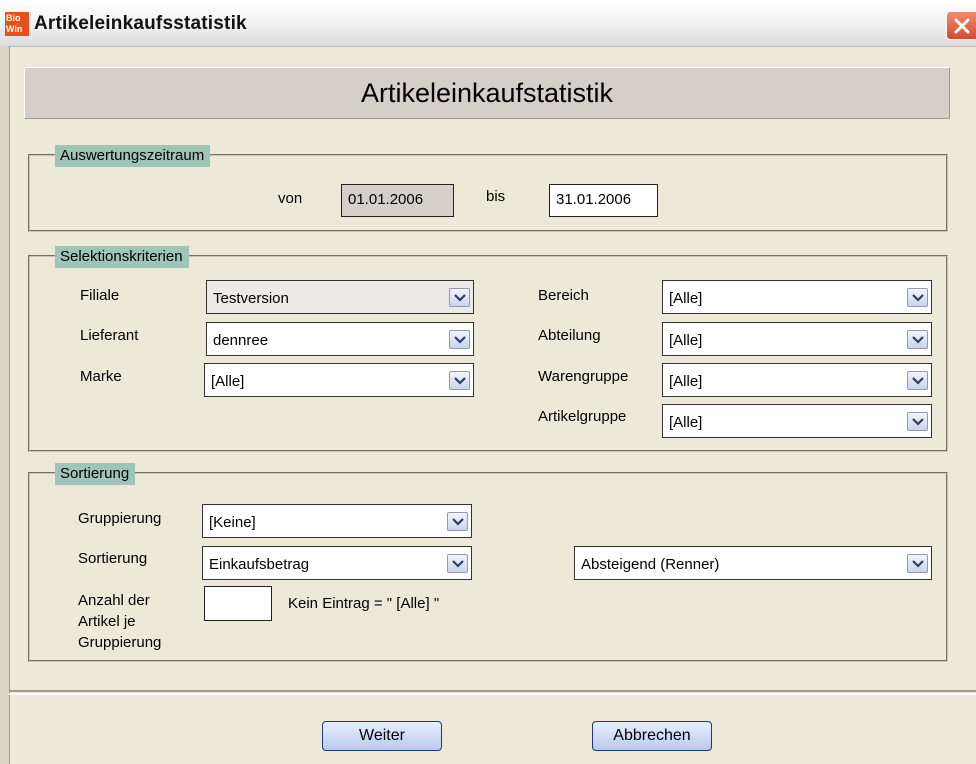  Describe the element at coordinates (107, 621) in the screenshot. I see `anzahl-label-line2: Artikel je` at that location.